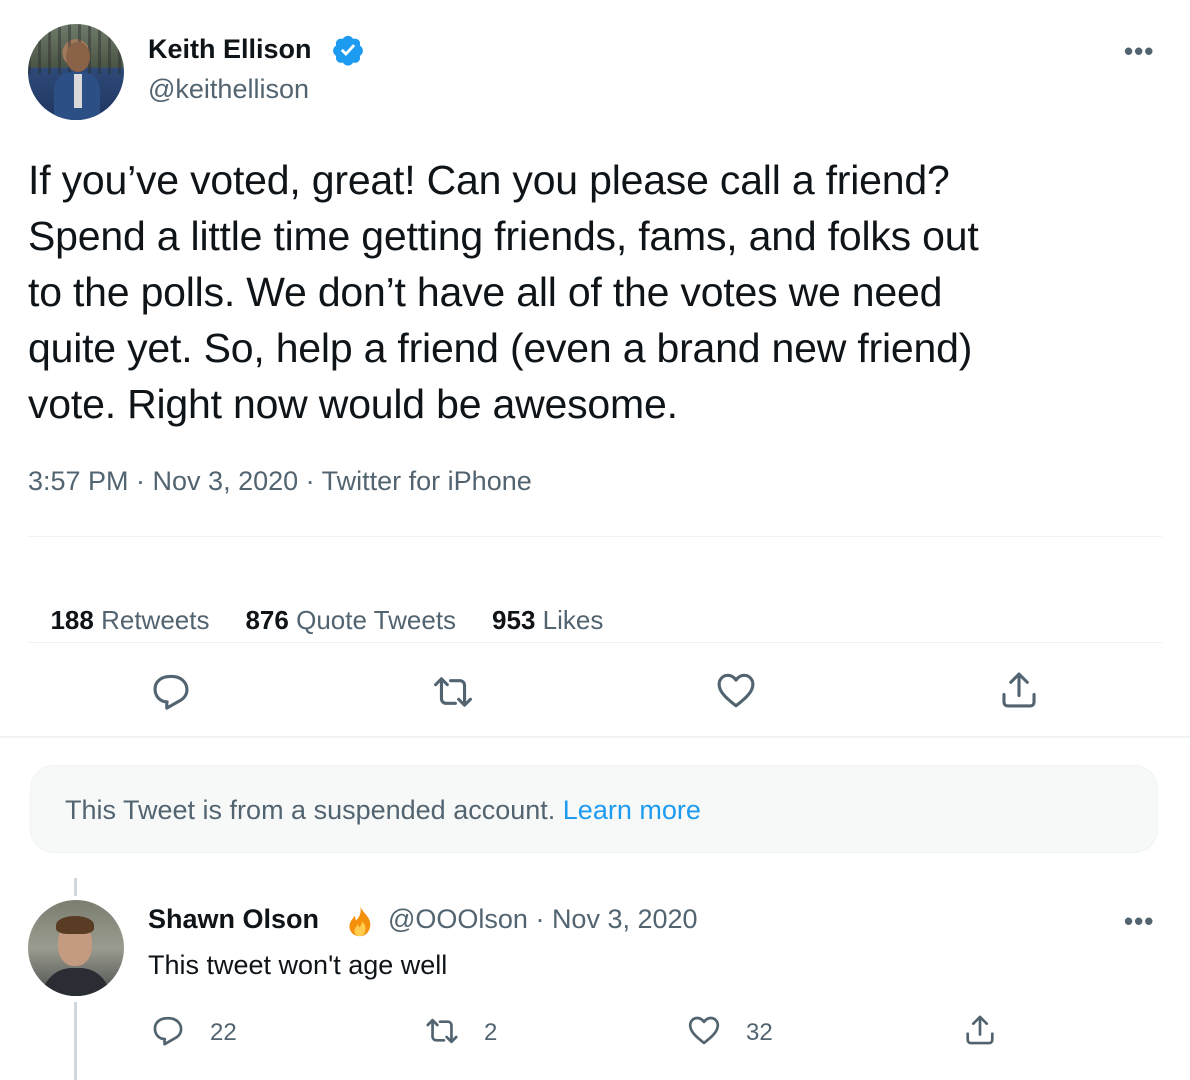 The height and width of the screenshot is (1080, 1190). Describe the element at coordinates (514, 620) in the screenshot. I see `likes-count: 953` at that location.